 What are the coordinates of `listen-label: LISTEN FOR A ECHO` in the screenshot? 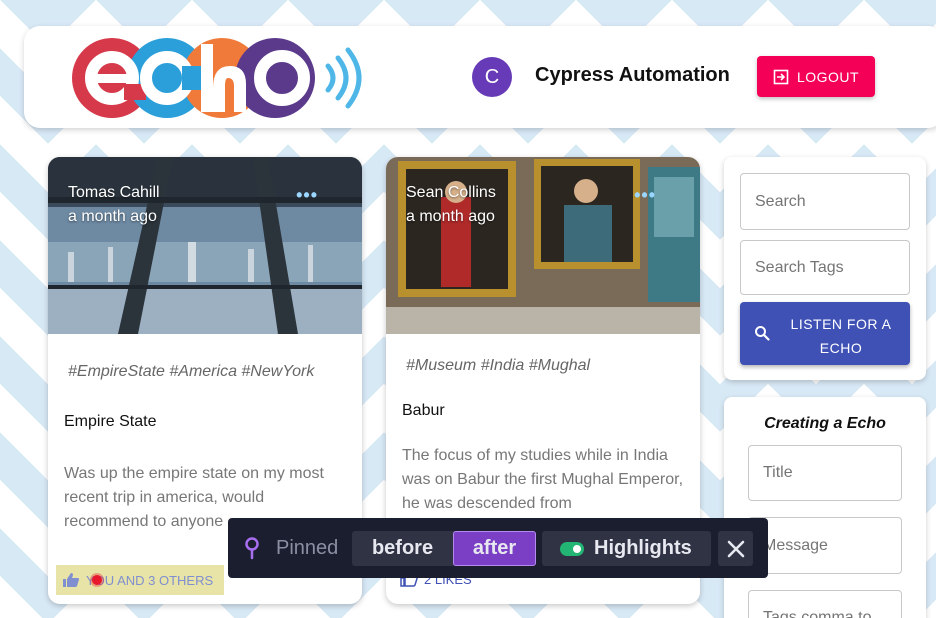 It's located at (841, 336).